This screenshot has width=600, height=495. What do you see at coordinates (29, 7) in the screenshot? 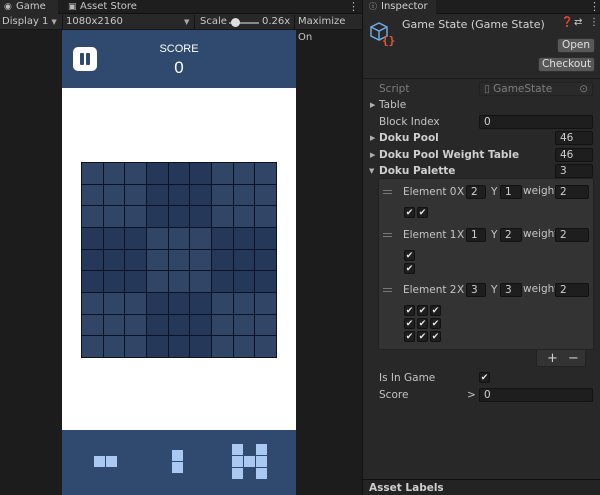
I see `tab-game: ◉ Game` at bounding box center [29, 7].